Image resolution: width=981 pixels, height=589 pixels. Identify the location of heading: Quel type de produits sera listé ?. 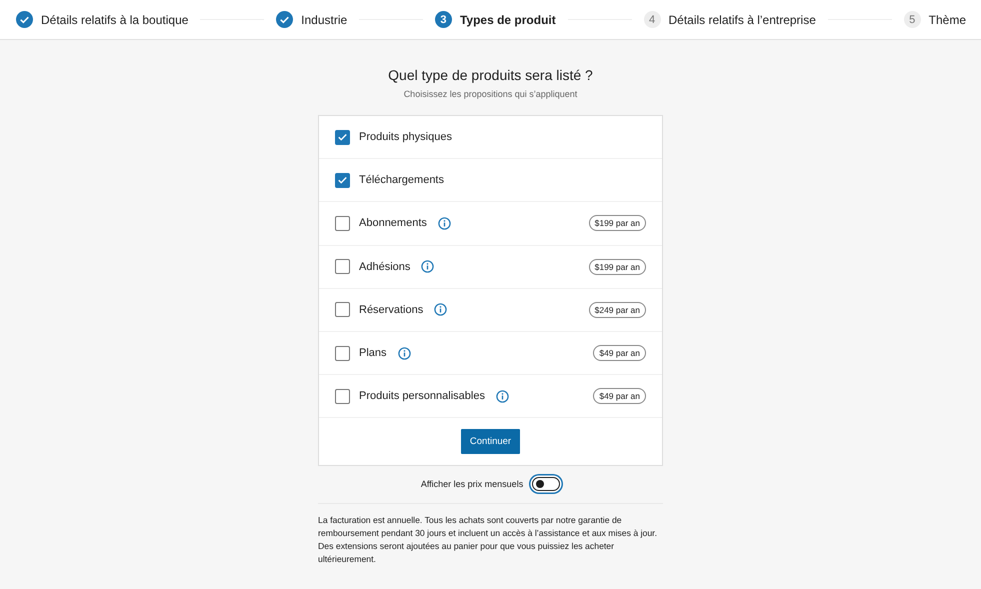
(490, 75).